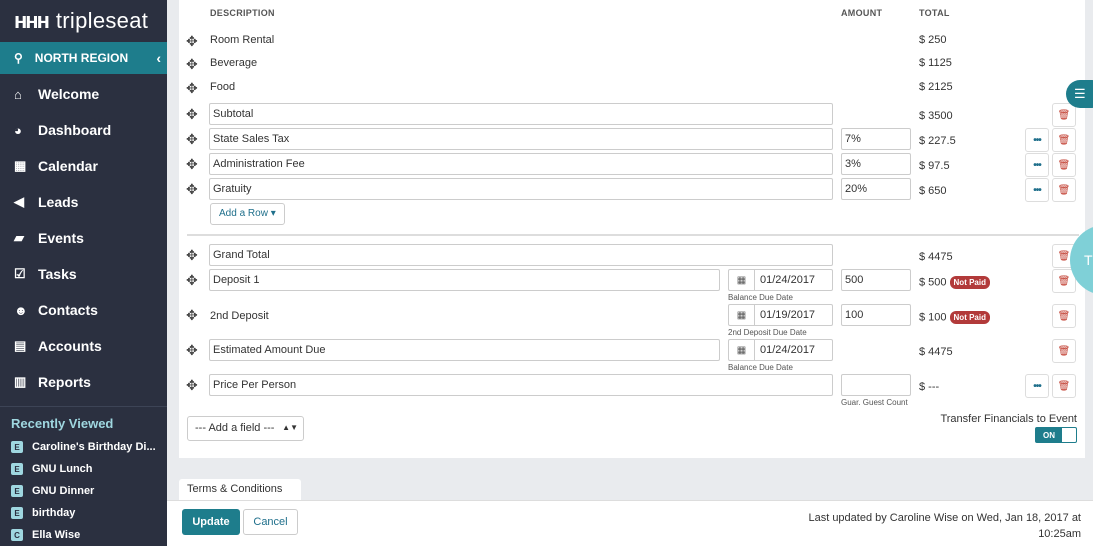  I want to click on region-label: NORTH REGION, so click(81, 58).